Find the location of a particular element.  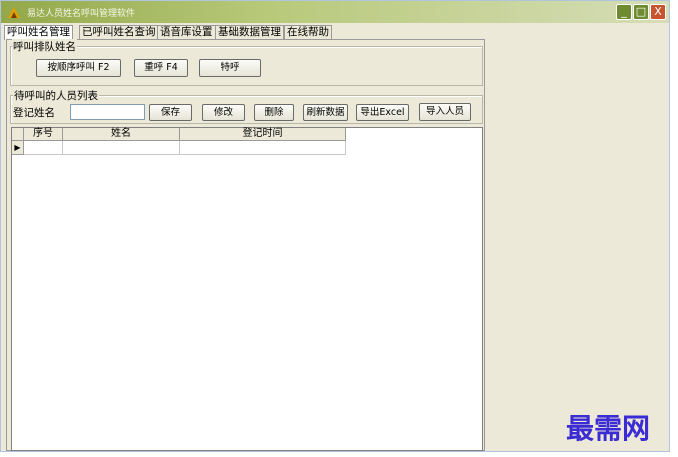

close-icon: X is located at coordinates (658, 11).